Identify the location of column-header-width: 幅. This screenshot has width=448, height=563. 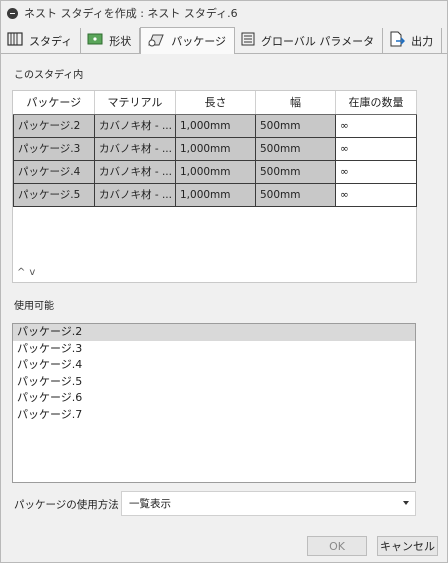
(295, 103).